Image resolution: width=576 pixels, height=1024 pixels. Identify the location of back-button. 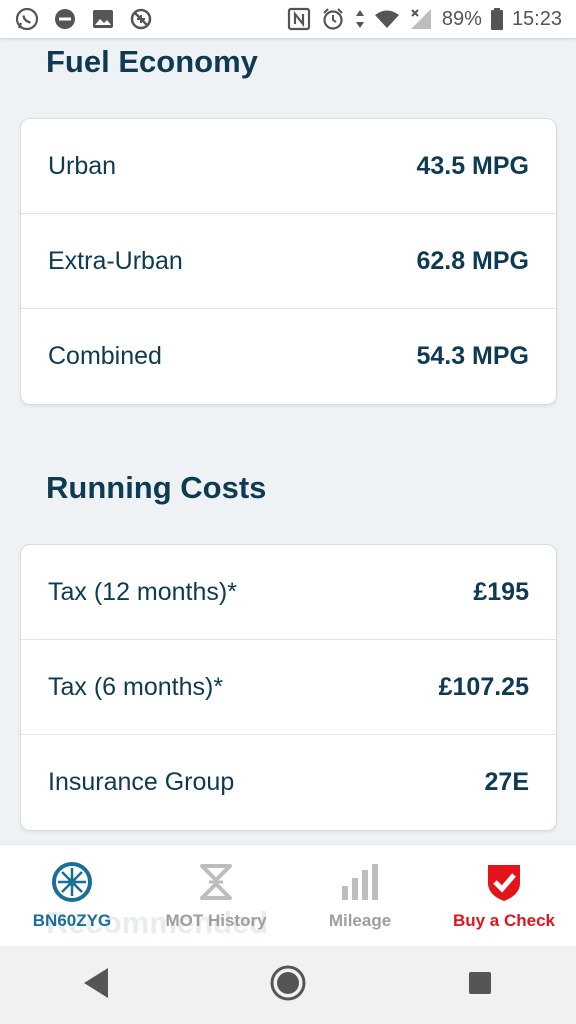
(96, 985).